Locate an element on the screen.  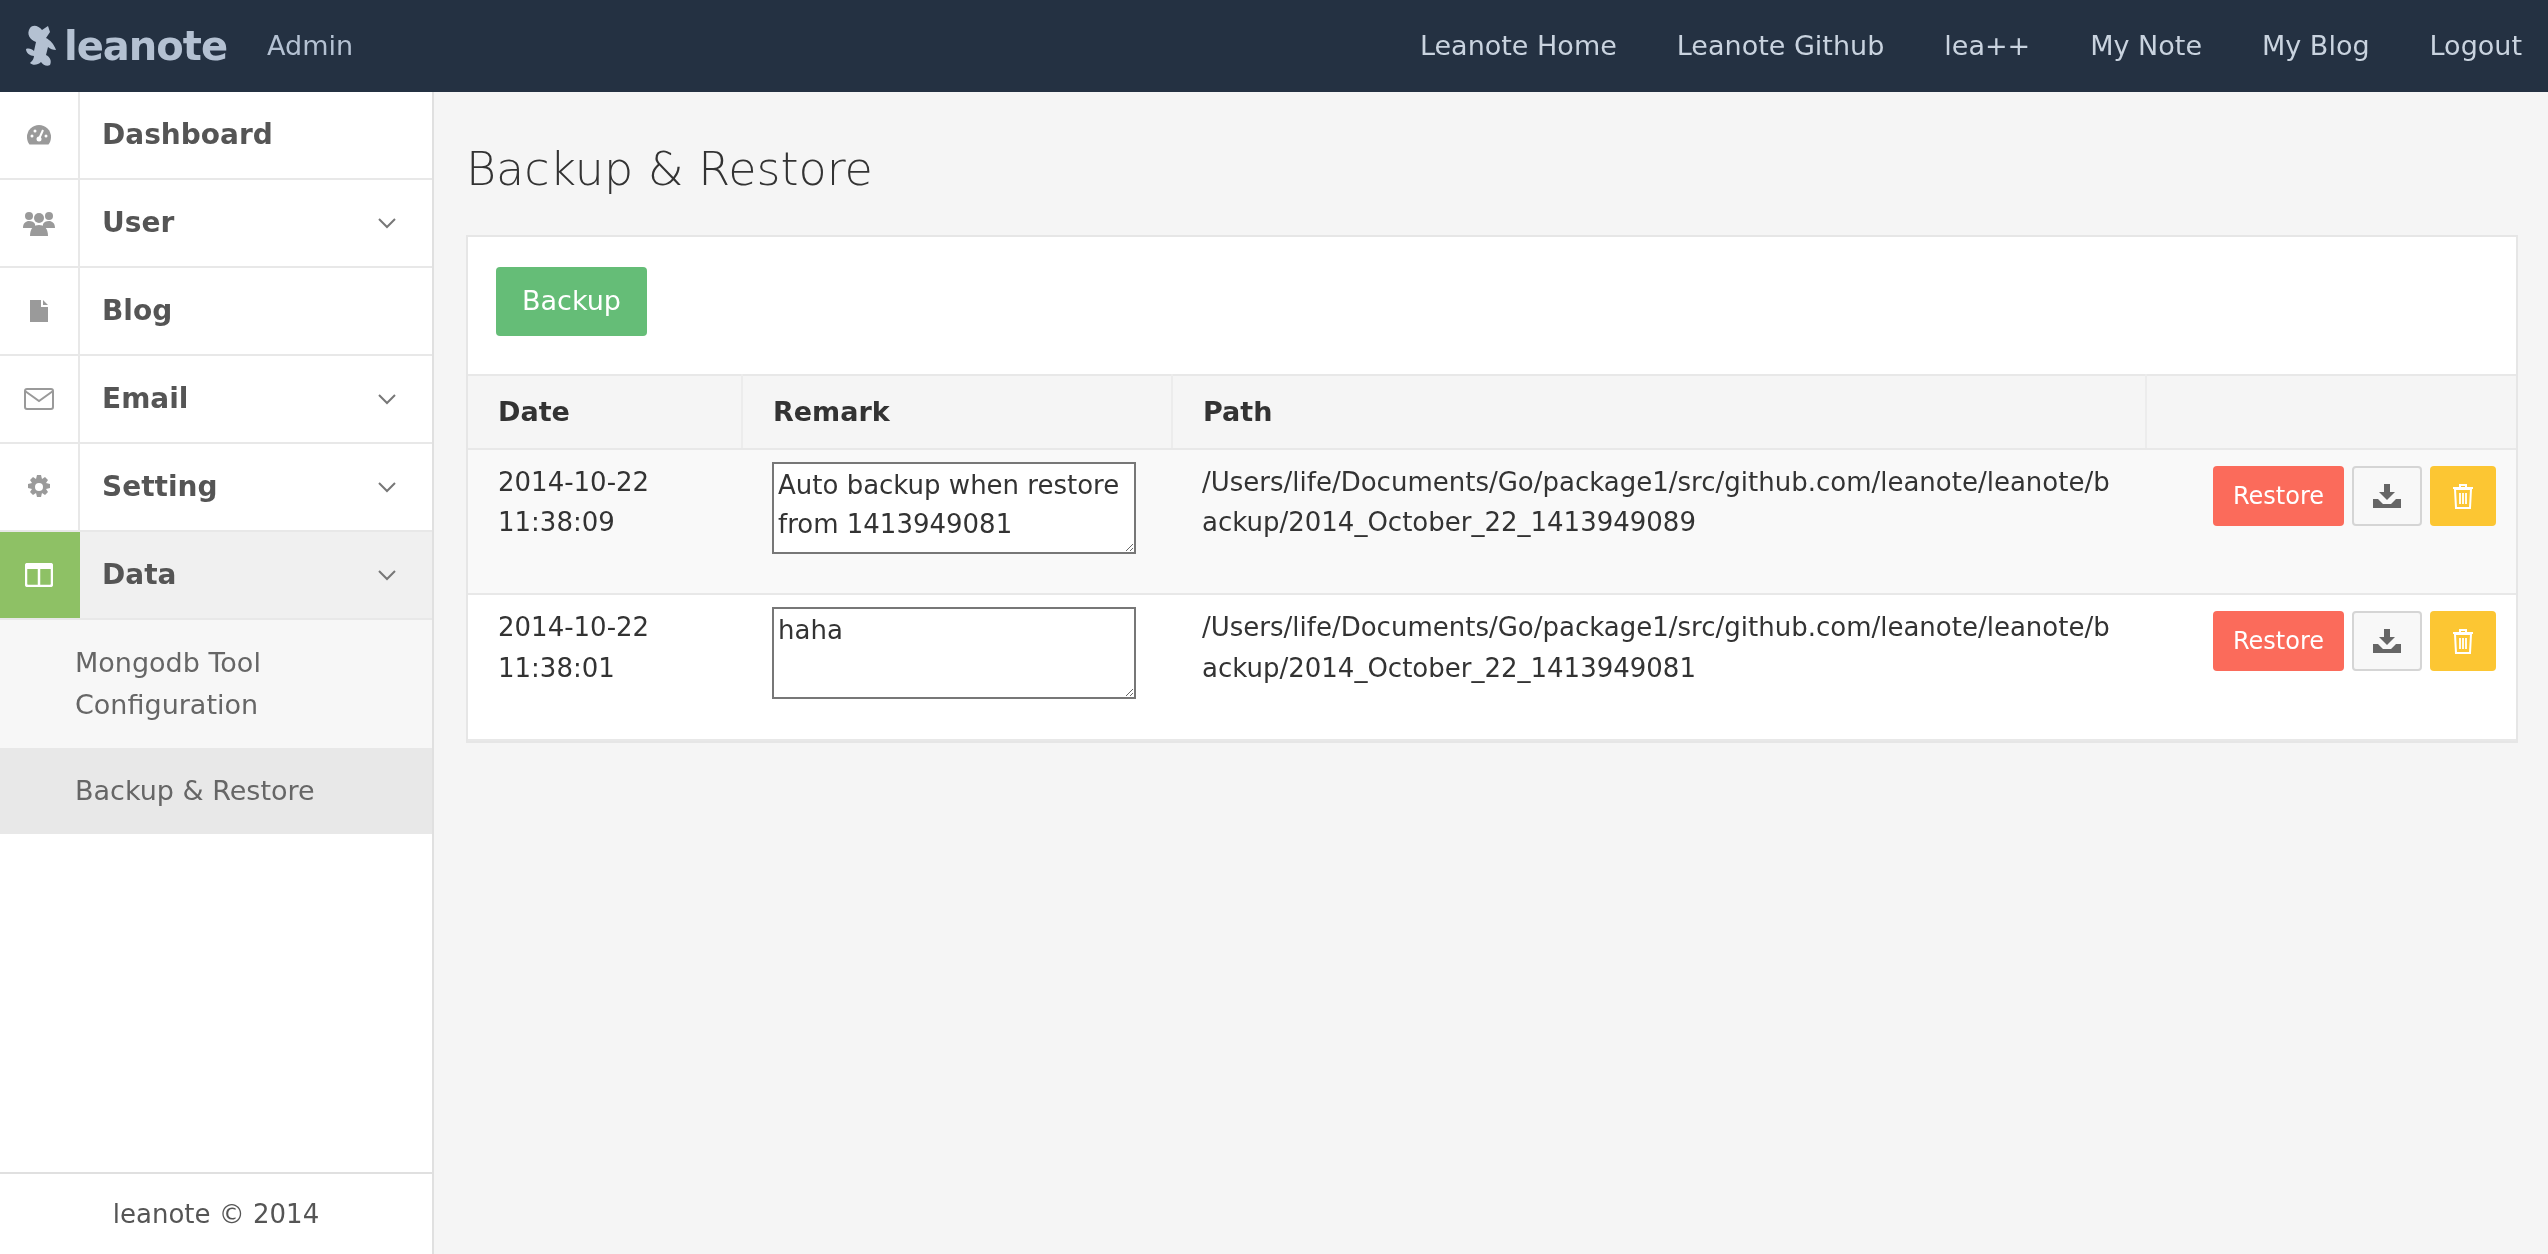
sidebar-item: User is located at coordinates (216, 224).